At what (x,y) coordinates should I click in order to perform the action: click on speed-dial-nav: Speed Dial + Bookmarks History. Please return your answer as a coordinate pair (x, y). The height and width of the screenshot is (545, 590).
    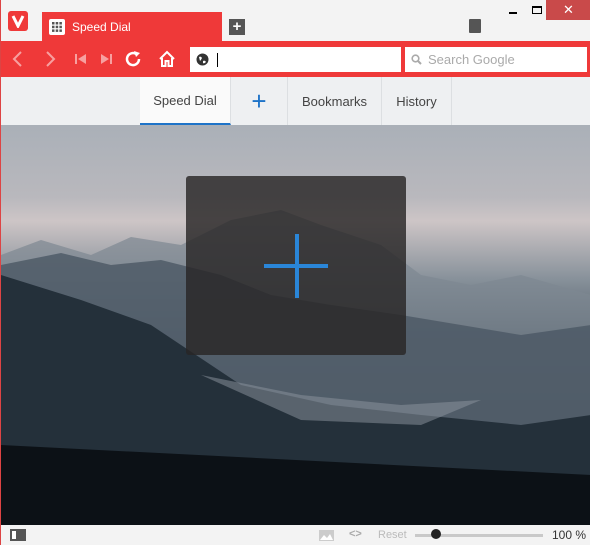
    Looking at the image, I should click on (295, 101).